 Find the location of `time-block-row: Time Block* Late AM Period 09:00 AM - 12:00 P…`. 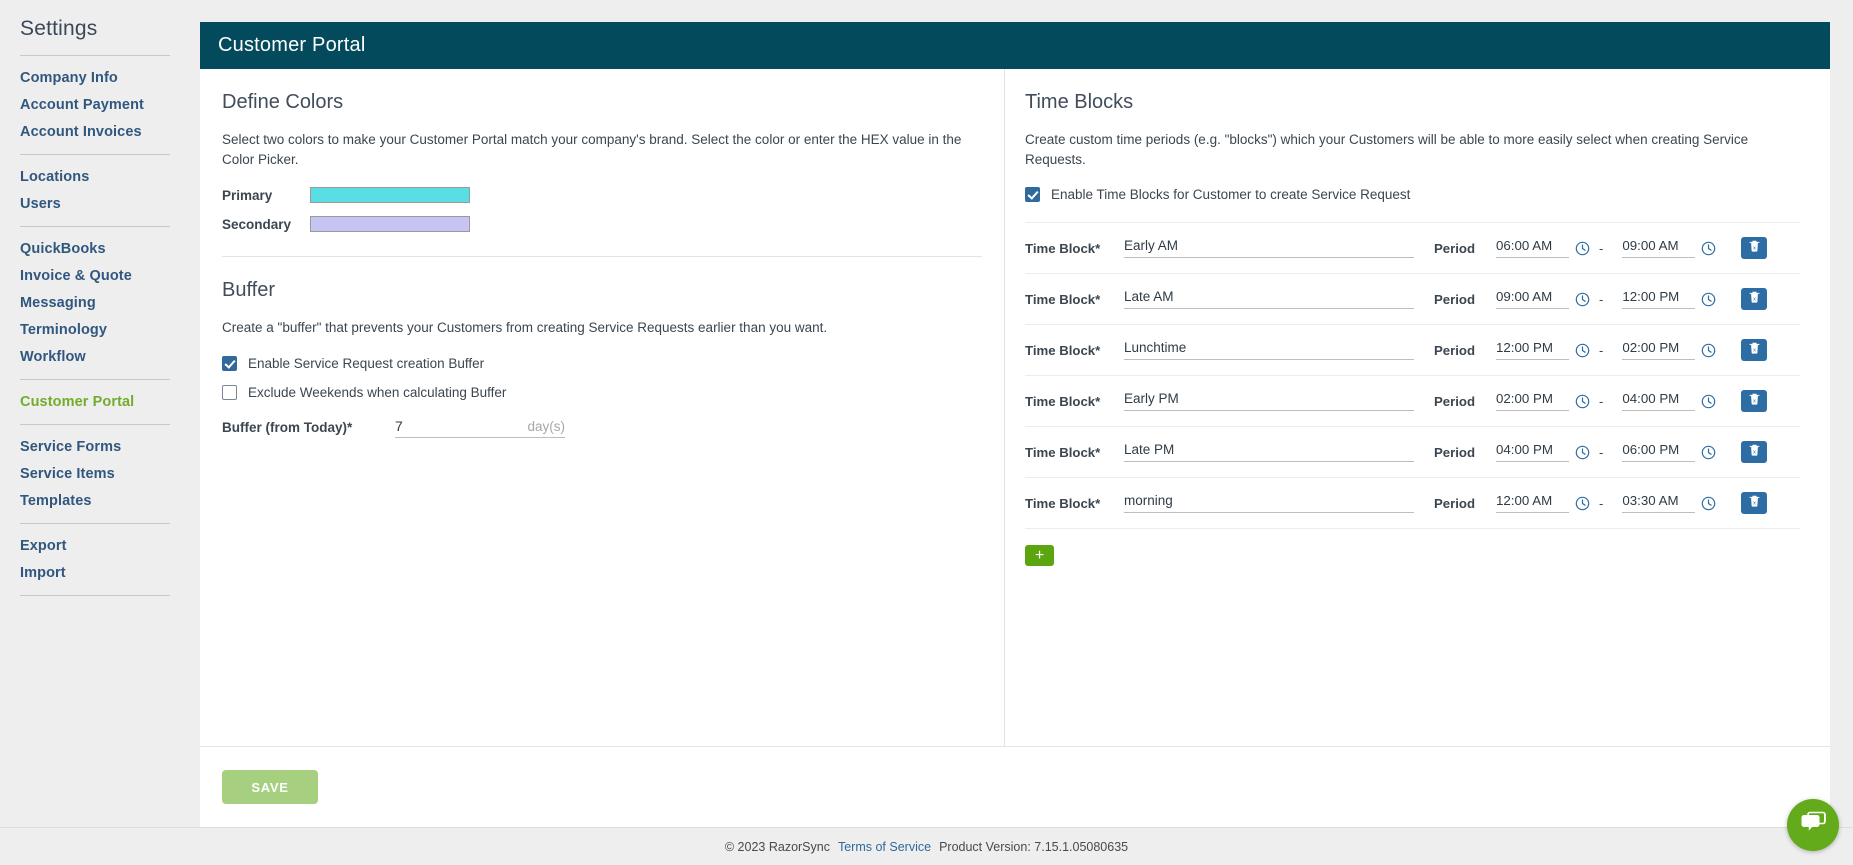

time-block-row: Time Block* Late AM Period 09:00 AM - 12:00 P… is located at coordinates (1412, 300).